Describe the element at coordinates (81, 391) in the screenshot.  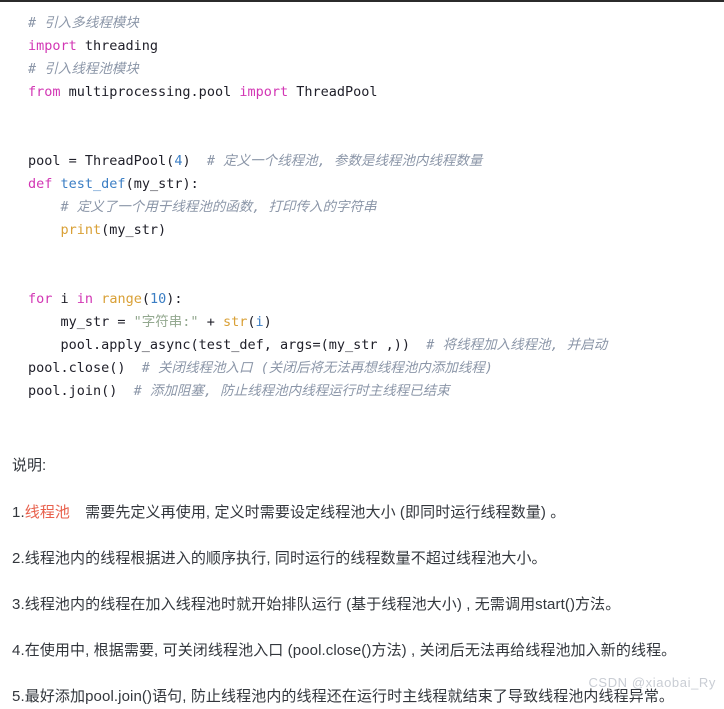
I see `code-token-plain: pool.join()` at that location.